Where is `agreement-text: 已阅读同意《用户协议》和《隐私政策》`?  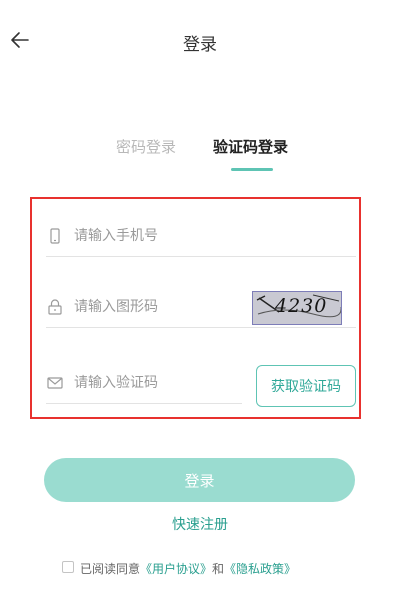 agreement-text: 已阅读同意《用户协议》和《隐私政策》 is located at coordinates (188, 568).